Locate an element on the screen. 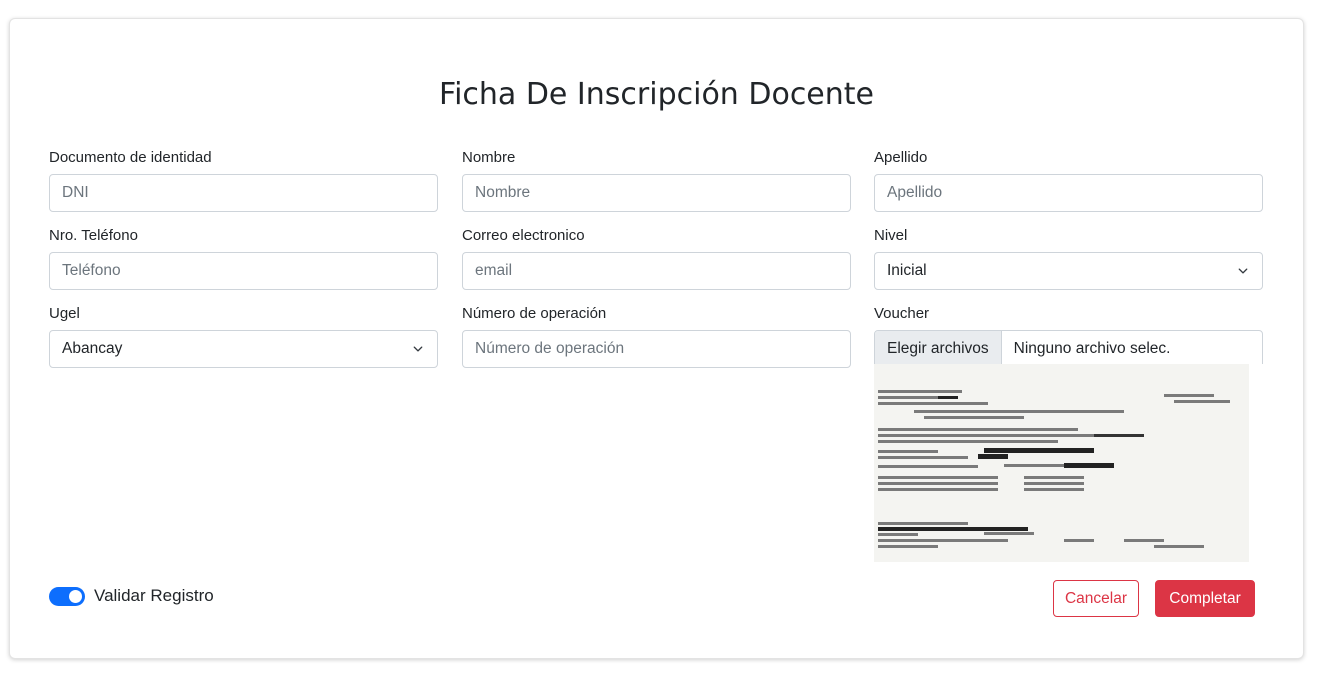 Image resolution: width=1321 pixels, height=682 pixels. toggle-knob is located at coordinates (75, 596).